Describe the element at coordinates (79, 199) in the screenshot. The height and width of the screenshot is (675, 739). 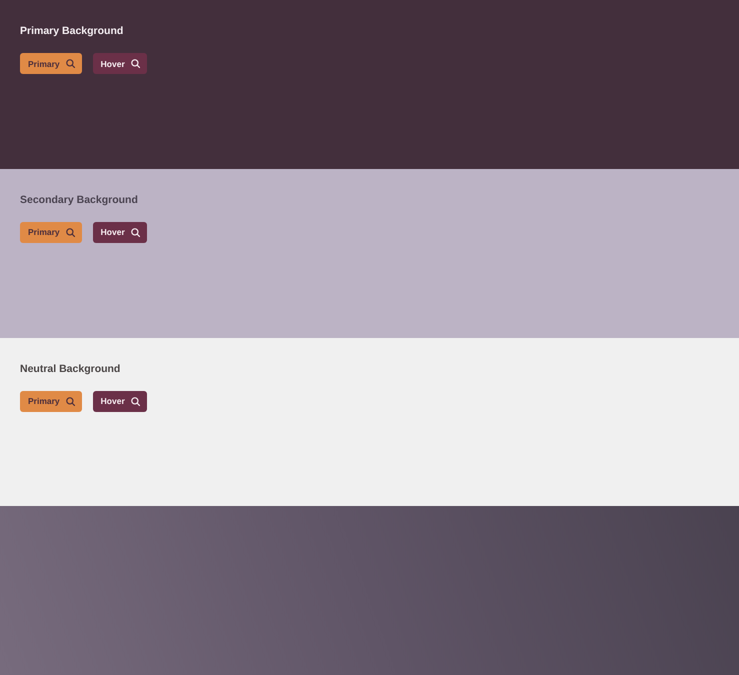
I see `section-title: Secondary Background` at that location.